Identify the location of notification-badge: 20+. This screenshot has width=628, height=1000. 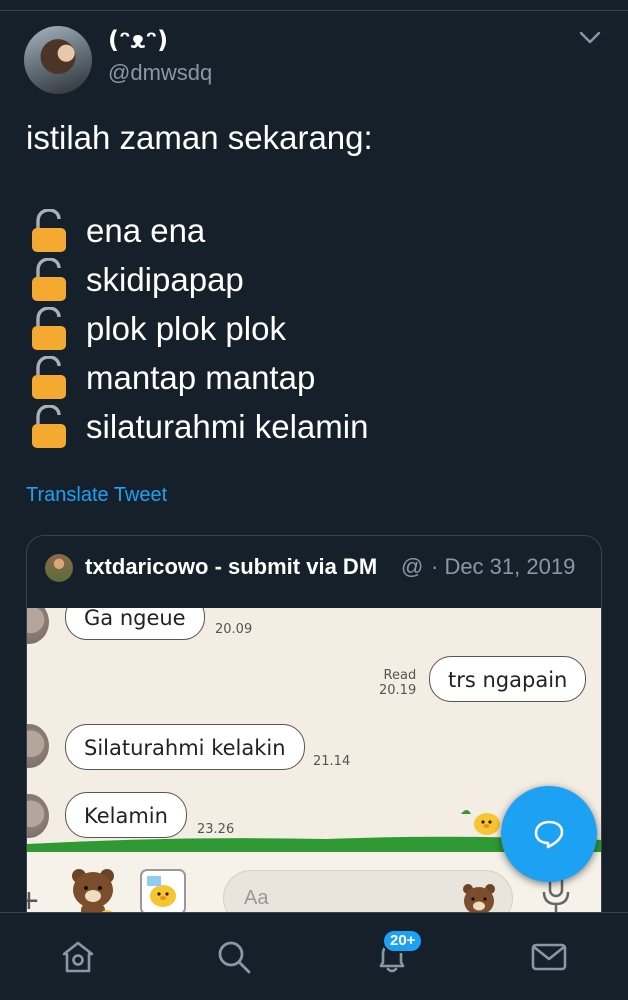
(403, 941).